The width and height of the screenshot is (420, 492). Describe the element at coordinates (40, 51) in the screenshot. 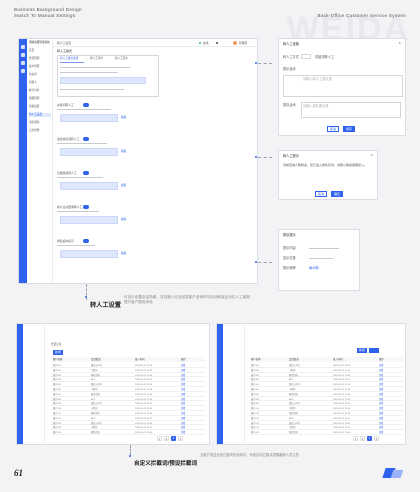

I see `sidebar-item: 首页` at that location.